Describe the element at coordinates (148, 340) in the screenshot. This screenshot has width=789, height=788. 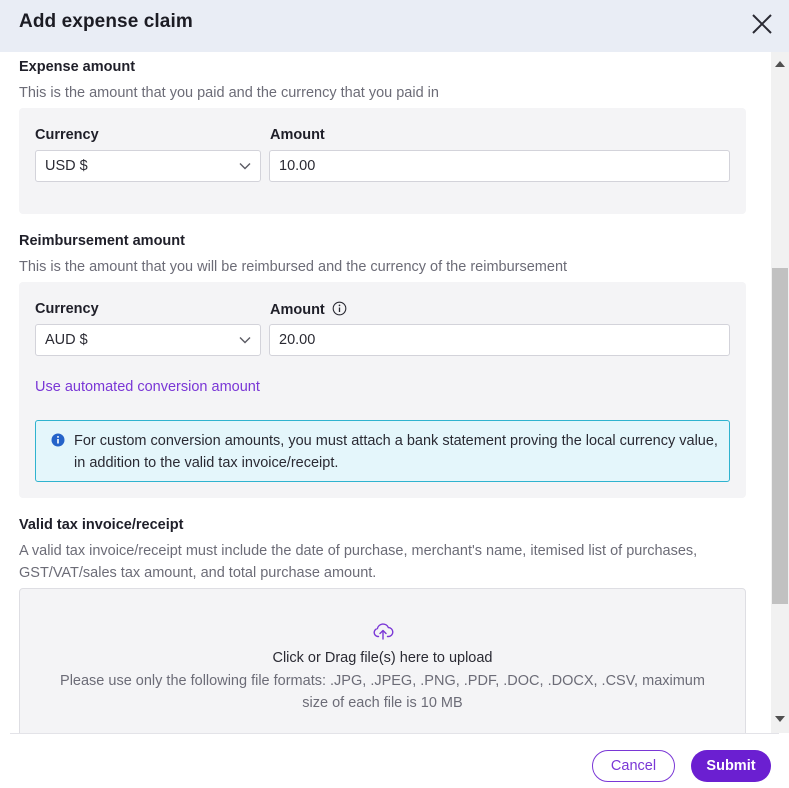
I see `reimbursement-currency-select: AUD $` at that location.